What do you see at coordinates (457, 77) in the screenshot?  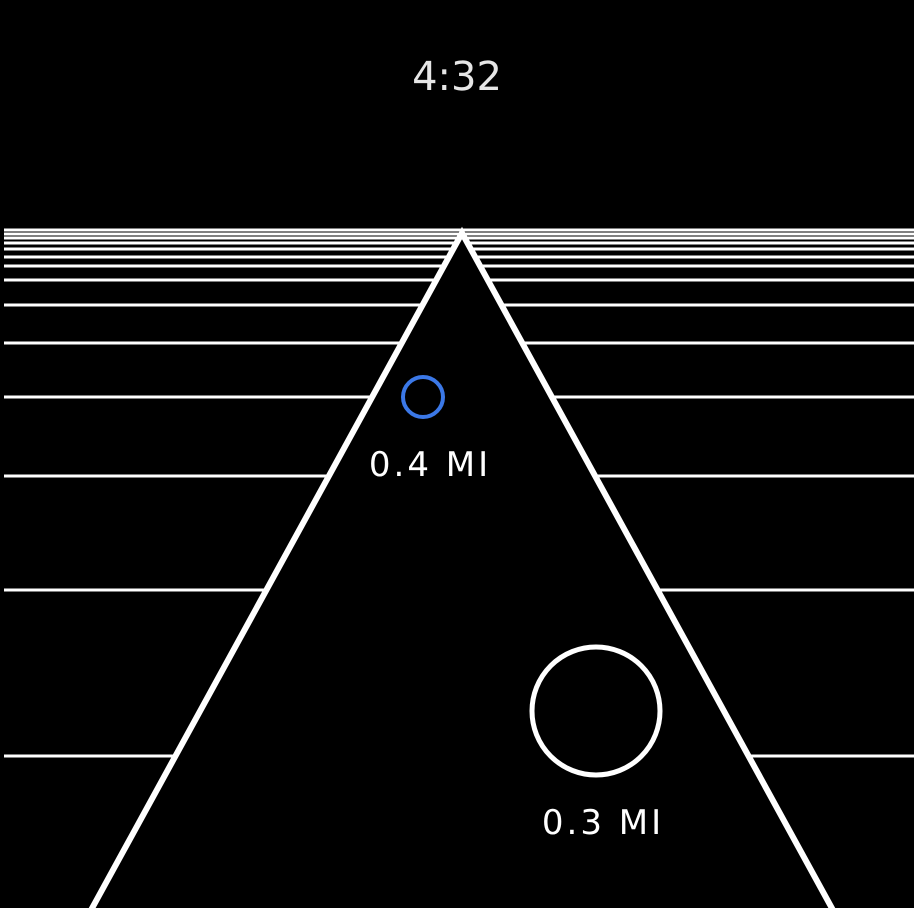 I see `clock-time: 4:32` at bounding box center [457, 77].